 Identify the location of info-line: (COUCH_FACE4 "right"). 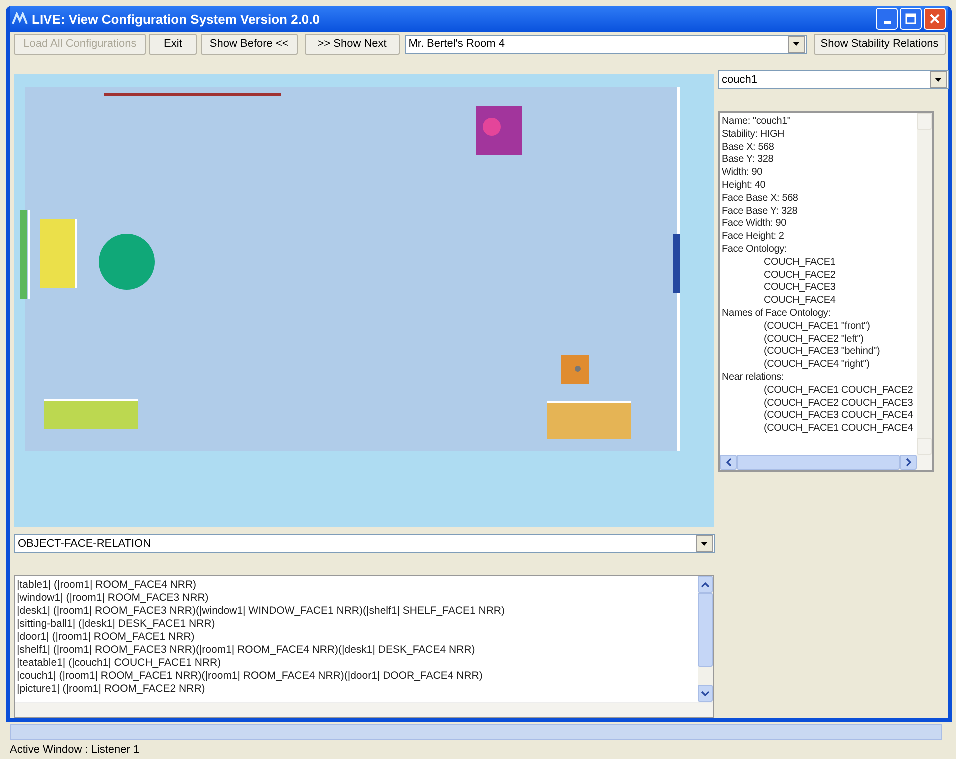
(817, 365).